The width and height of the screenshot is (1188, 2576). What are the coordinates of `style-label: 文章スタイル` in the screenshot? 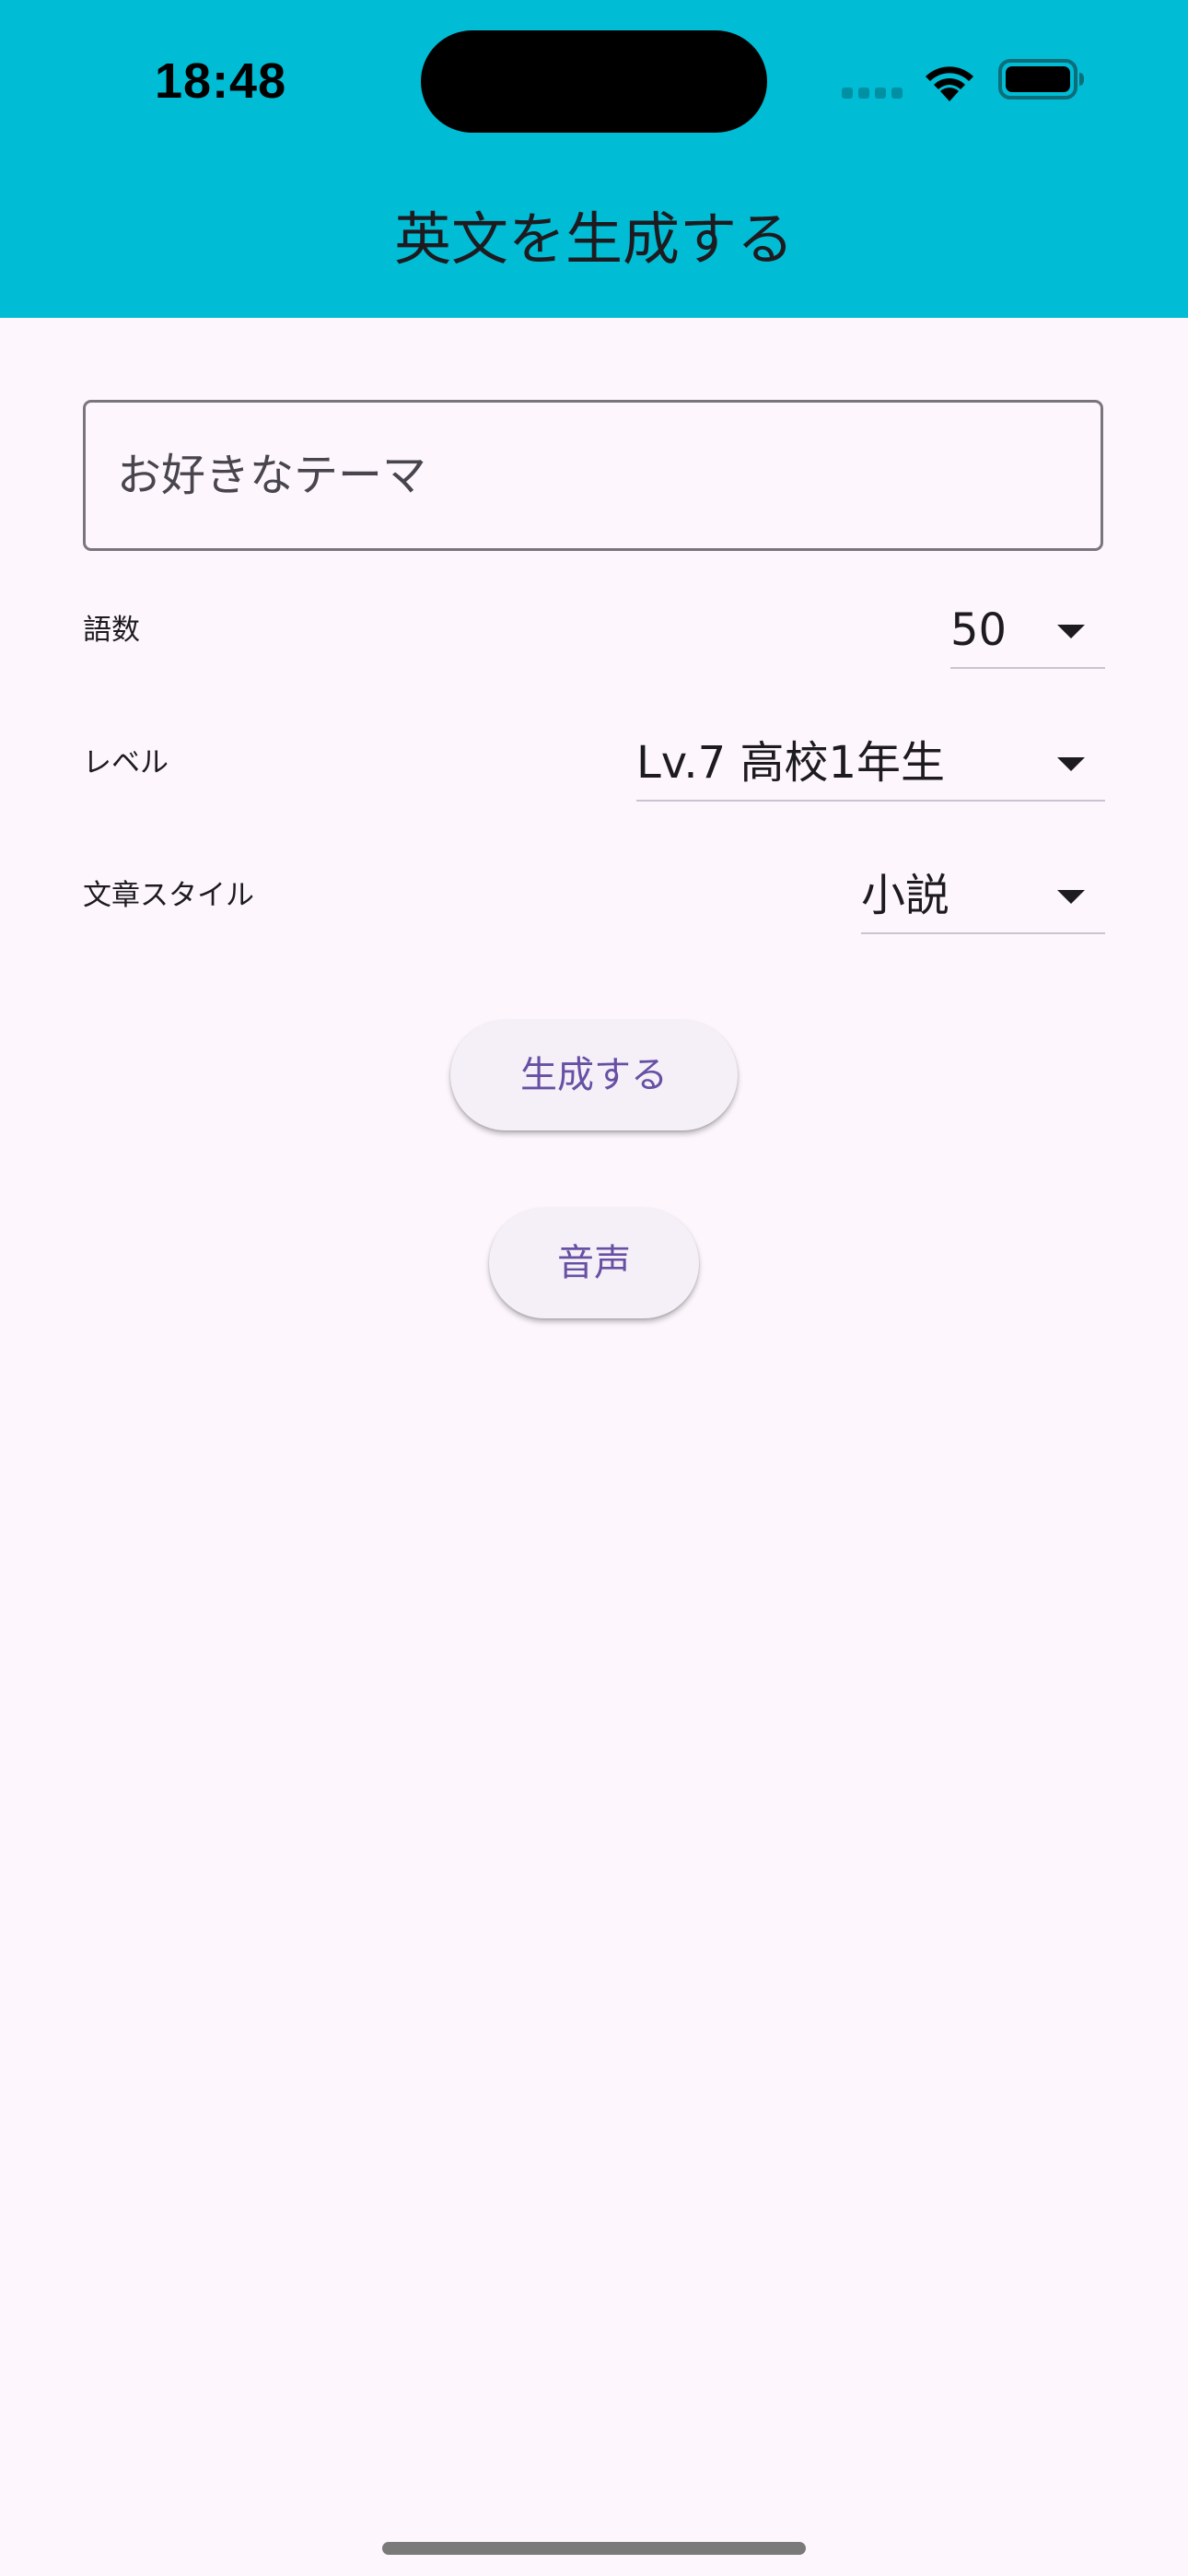 It's located at (168, 895).